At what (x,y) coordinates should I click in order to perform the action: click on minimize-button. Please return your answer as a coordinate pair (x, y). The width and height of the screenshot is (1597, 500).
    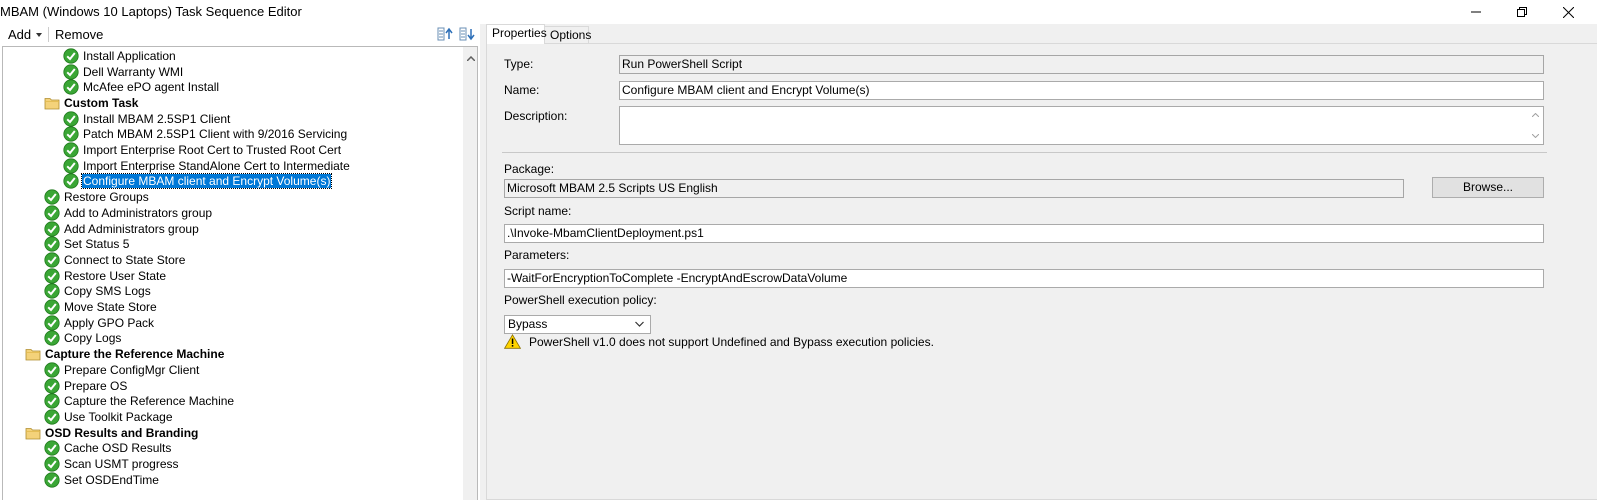
    Looking at the image, I should click on (1476, 12).